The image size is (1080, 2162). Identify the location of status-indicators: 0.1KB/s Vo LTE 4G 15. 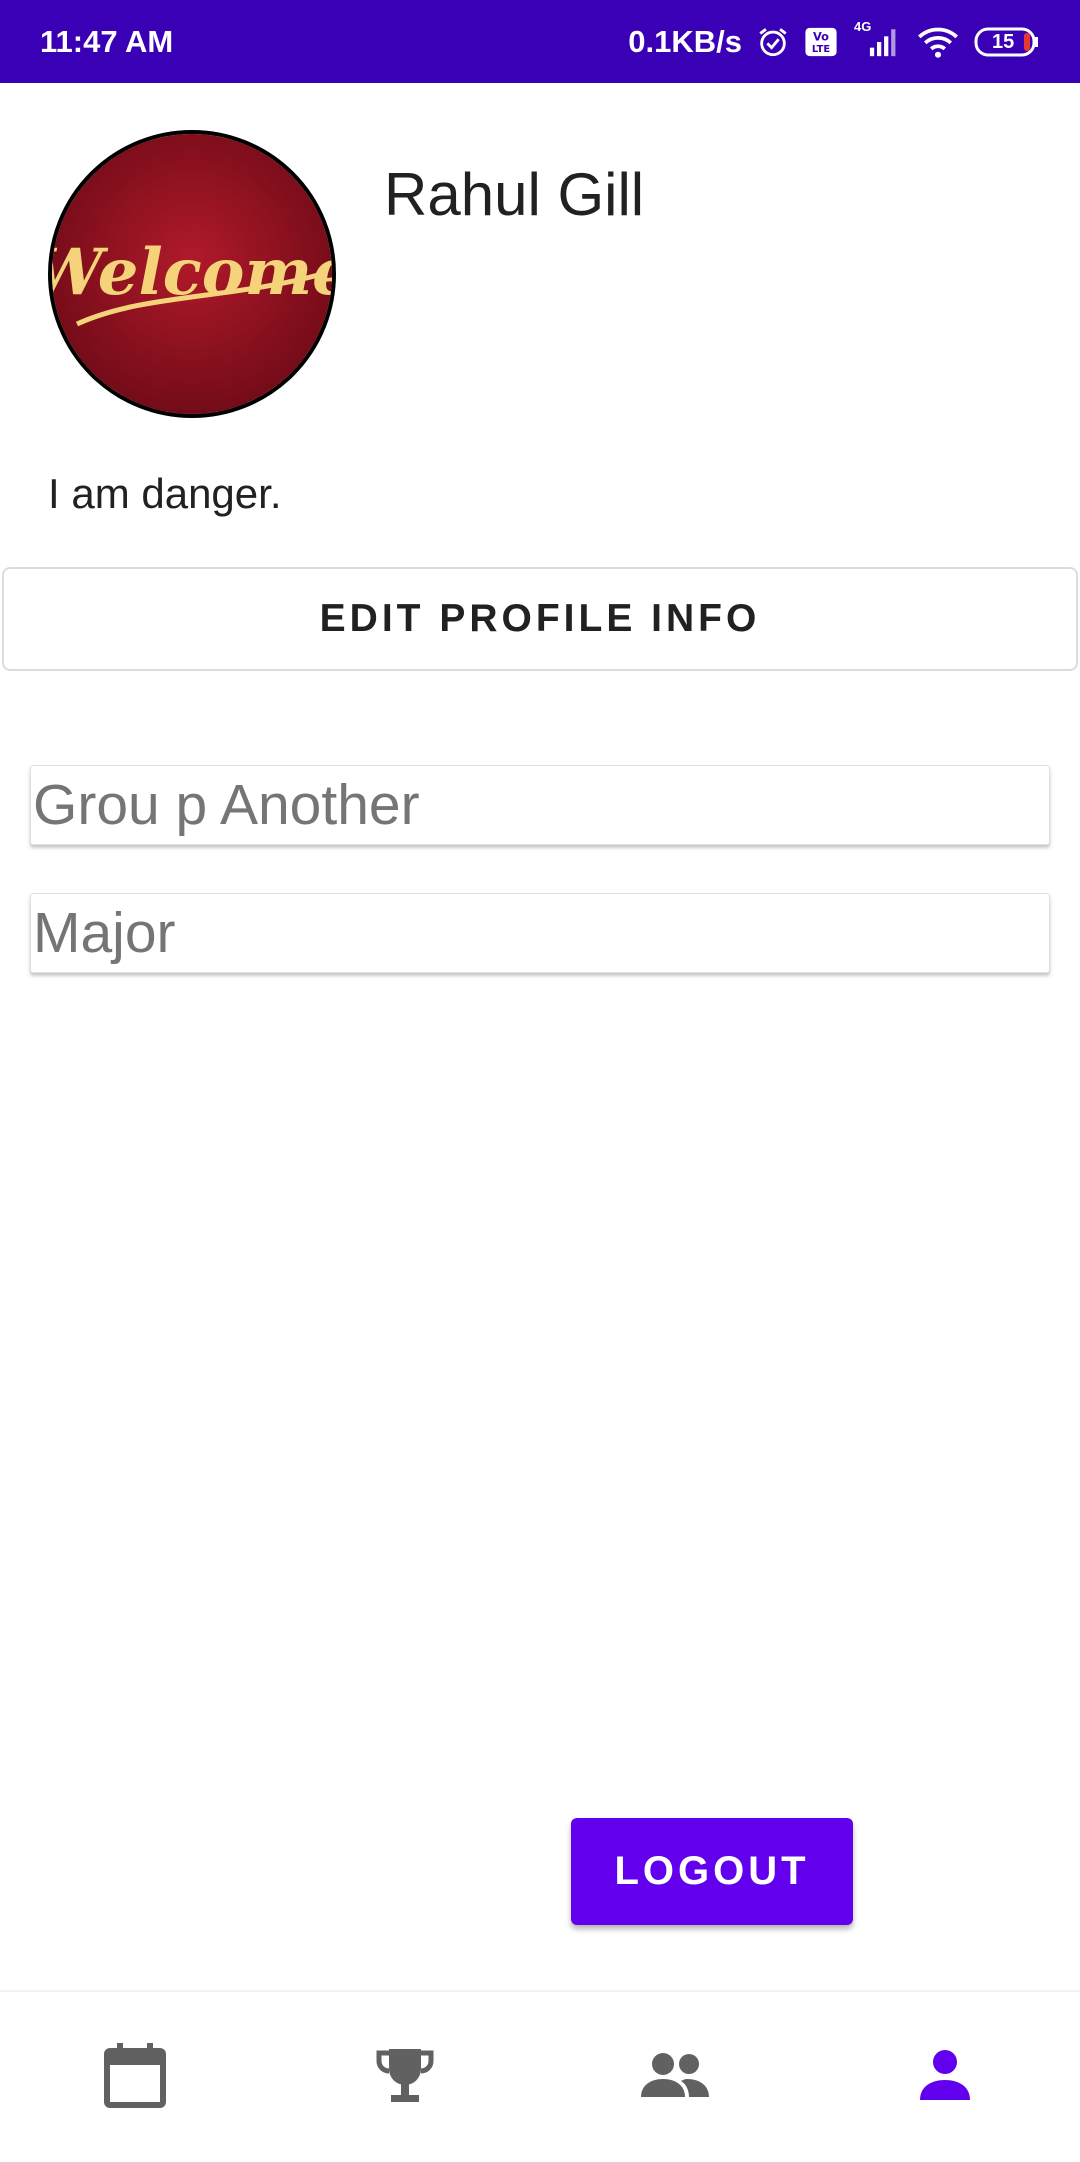
(834, 39).